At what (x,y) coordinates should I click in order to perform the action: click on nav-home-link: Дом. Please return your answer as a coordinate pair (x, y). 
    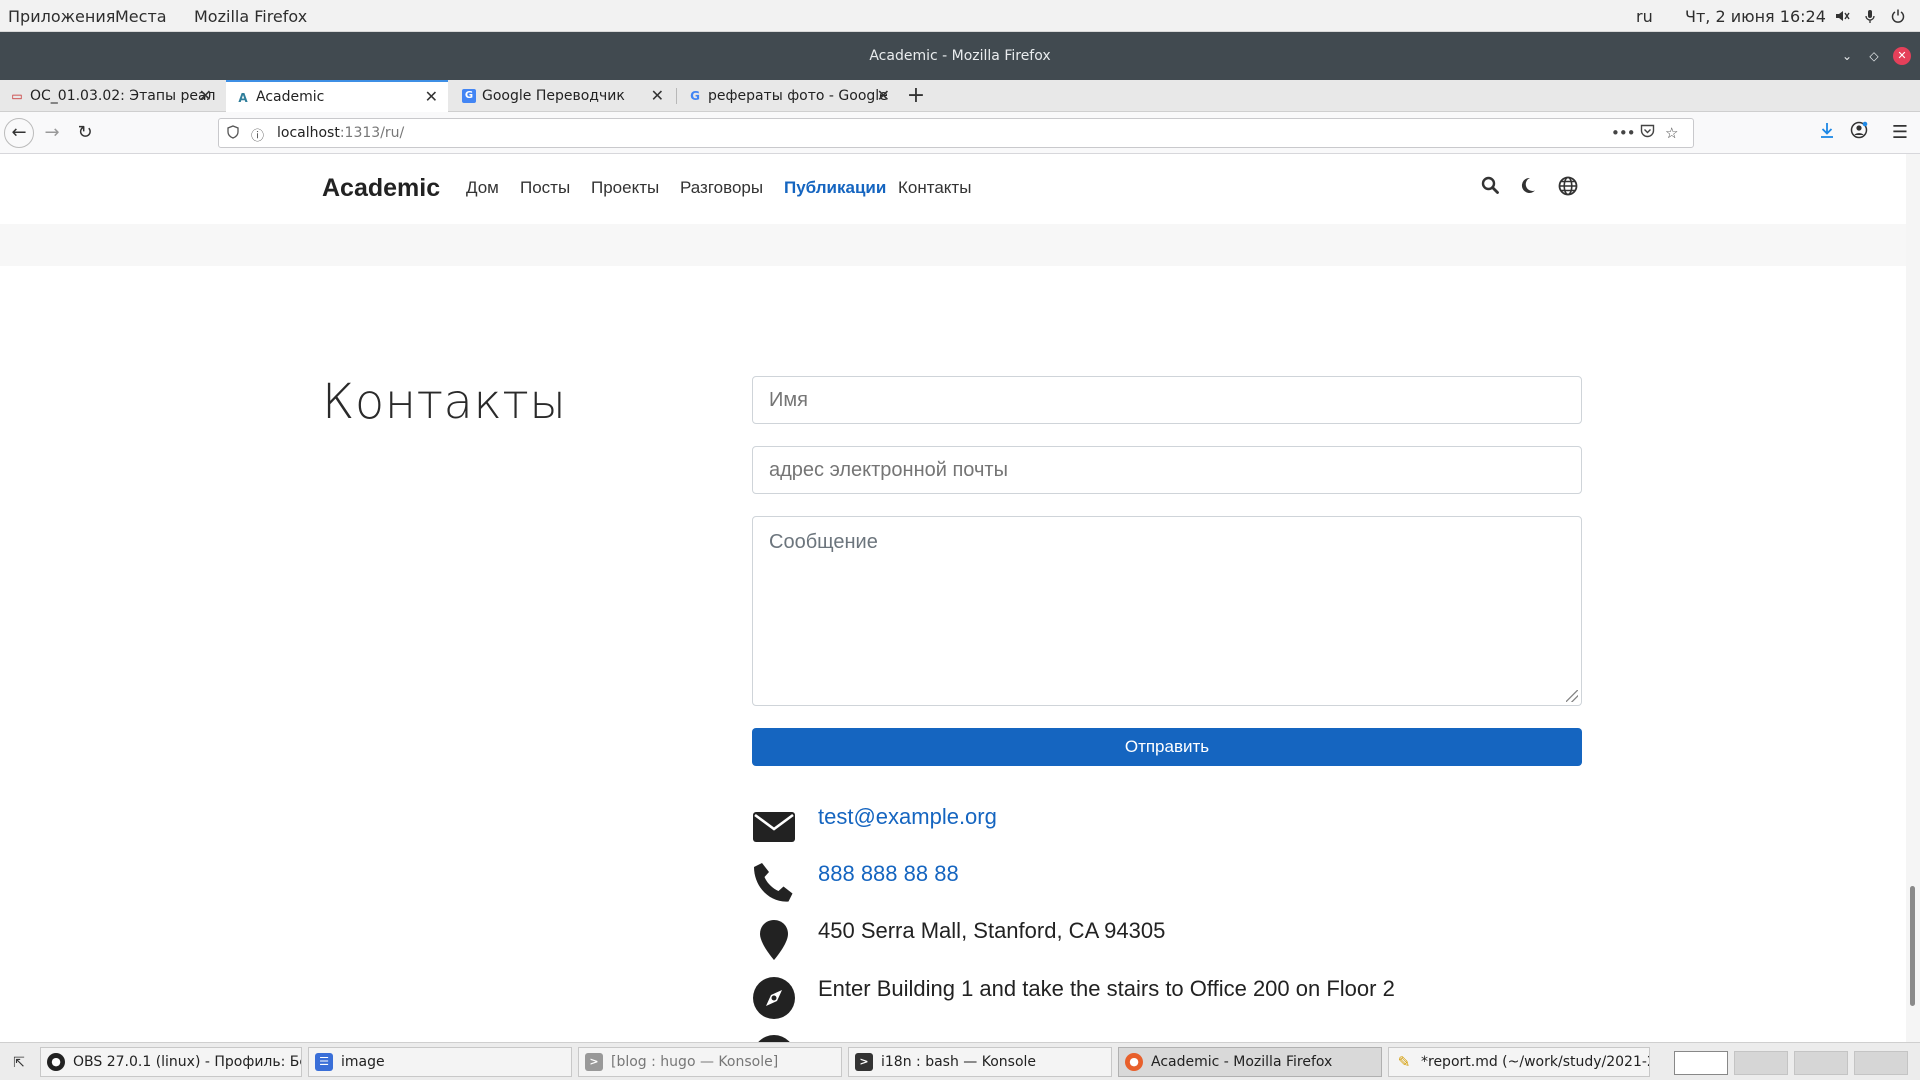
    Looking at the image, I should click on (482, 188).